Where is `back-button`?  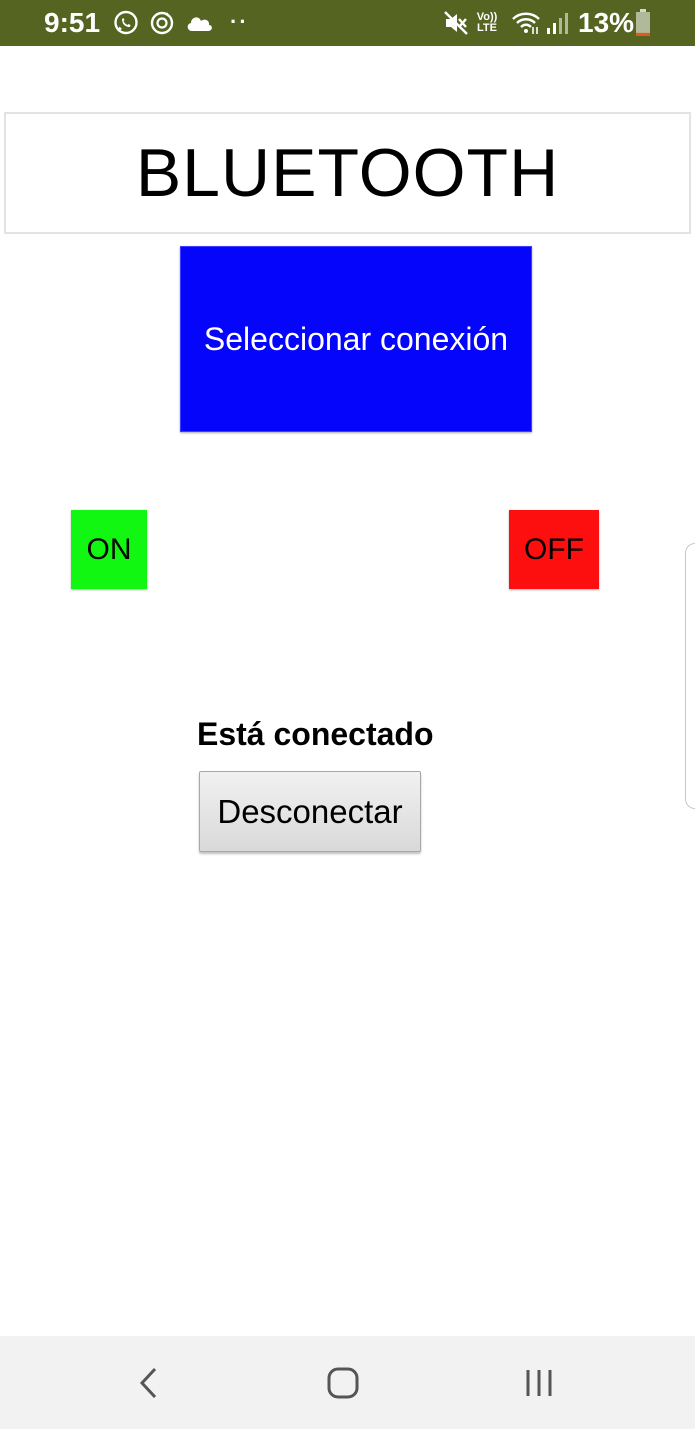
back-button is located at coordinates (149, 1382).